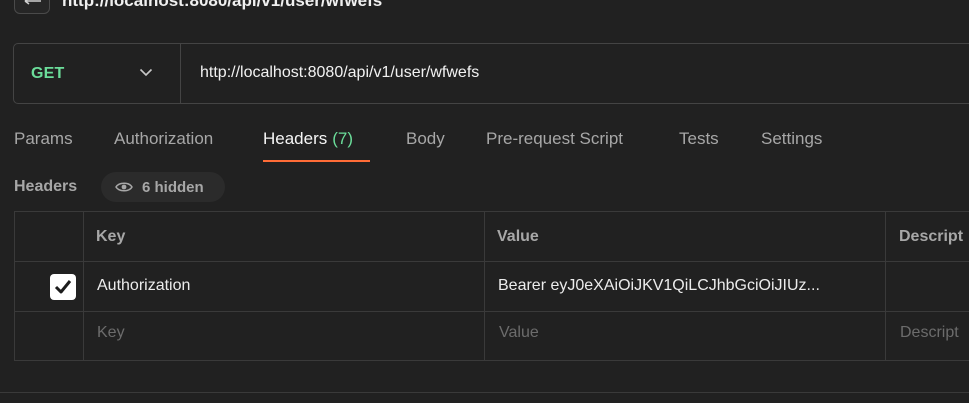 The height and width of the screenshot is (403, 969). What do you see at coordinates (146, 72) in the screenshot?
I see `chevron-down-icon` at bounding box center [146, 72].